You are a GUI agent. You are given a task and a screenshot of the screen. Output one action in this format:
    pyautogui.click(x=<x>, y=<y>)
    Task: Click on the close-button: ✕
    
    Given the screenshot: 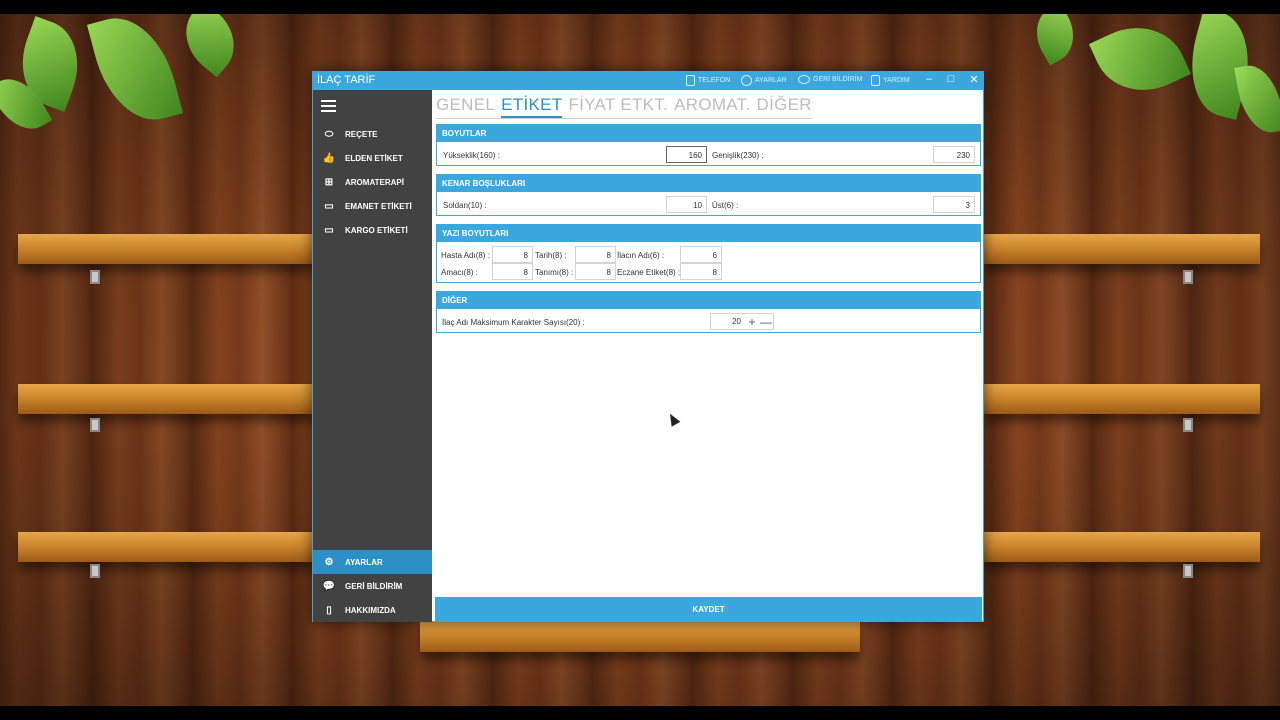 What is the action you would take?
    pyautogui.click(x=974, y=79)
    